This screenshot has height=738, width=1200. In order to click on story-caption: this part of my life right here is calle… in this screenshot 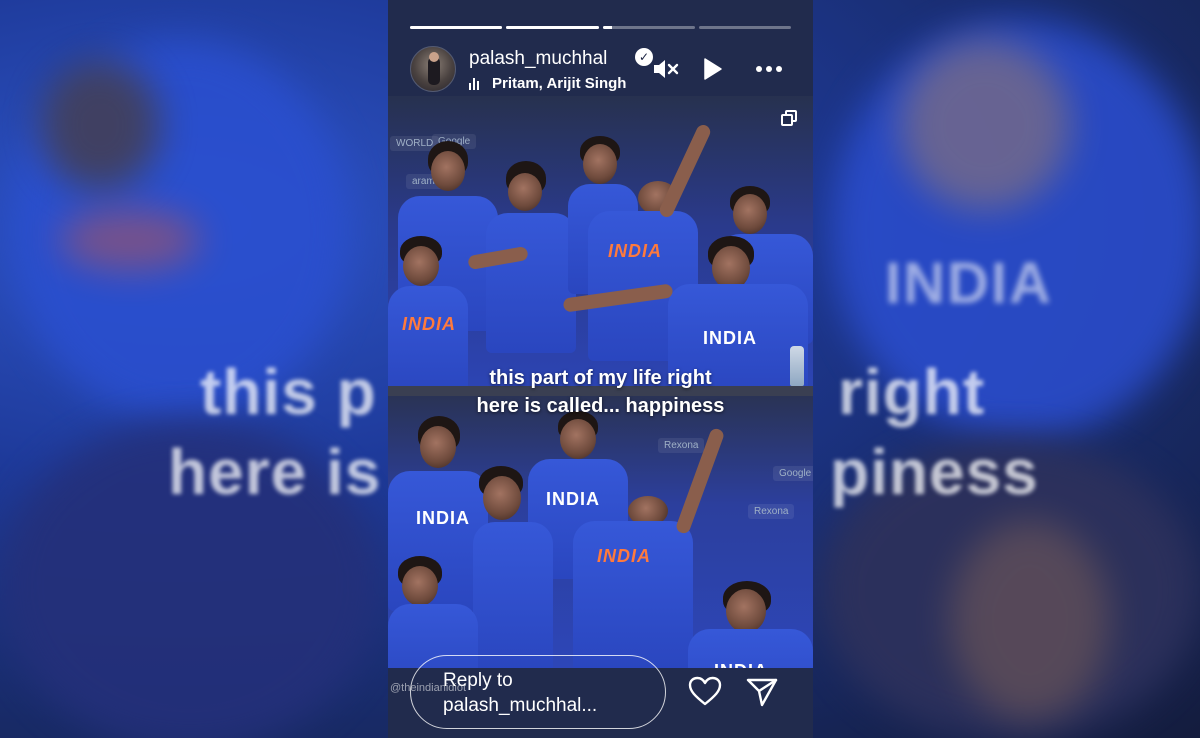, I will do `click(600, 392)`.